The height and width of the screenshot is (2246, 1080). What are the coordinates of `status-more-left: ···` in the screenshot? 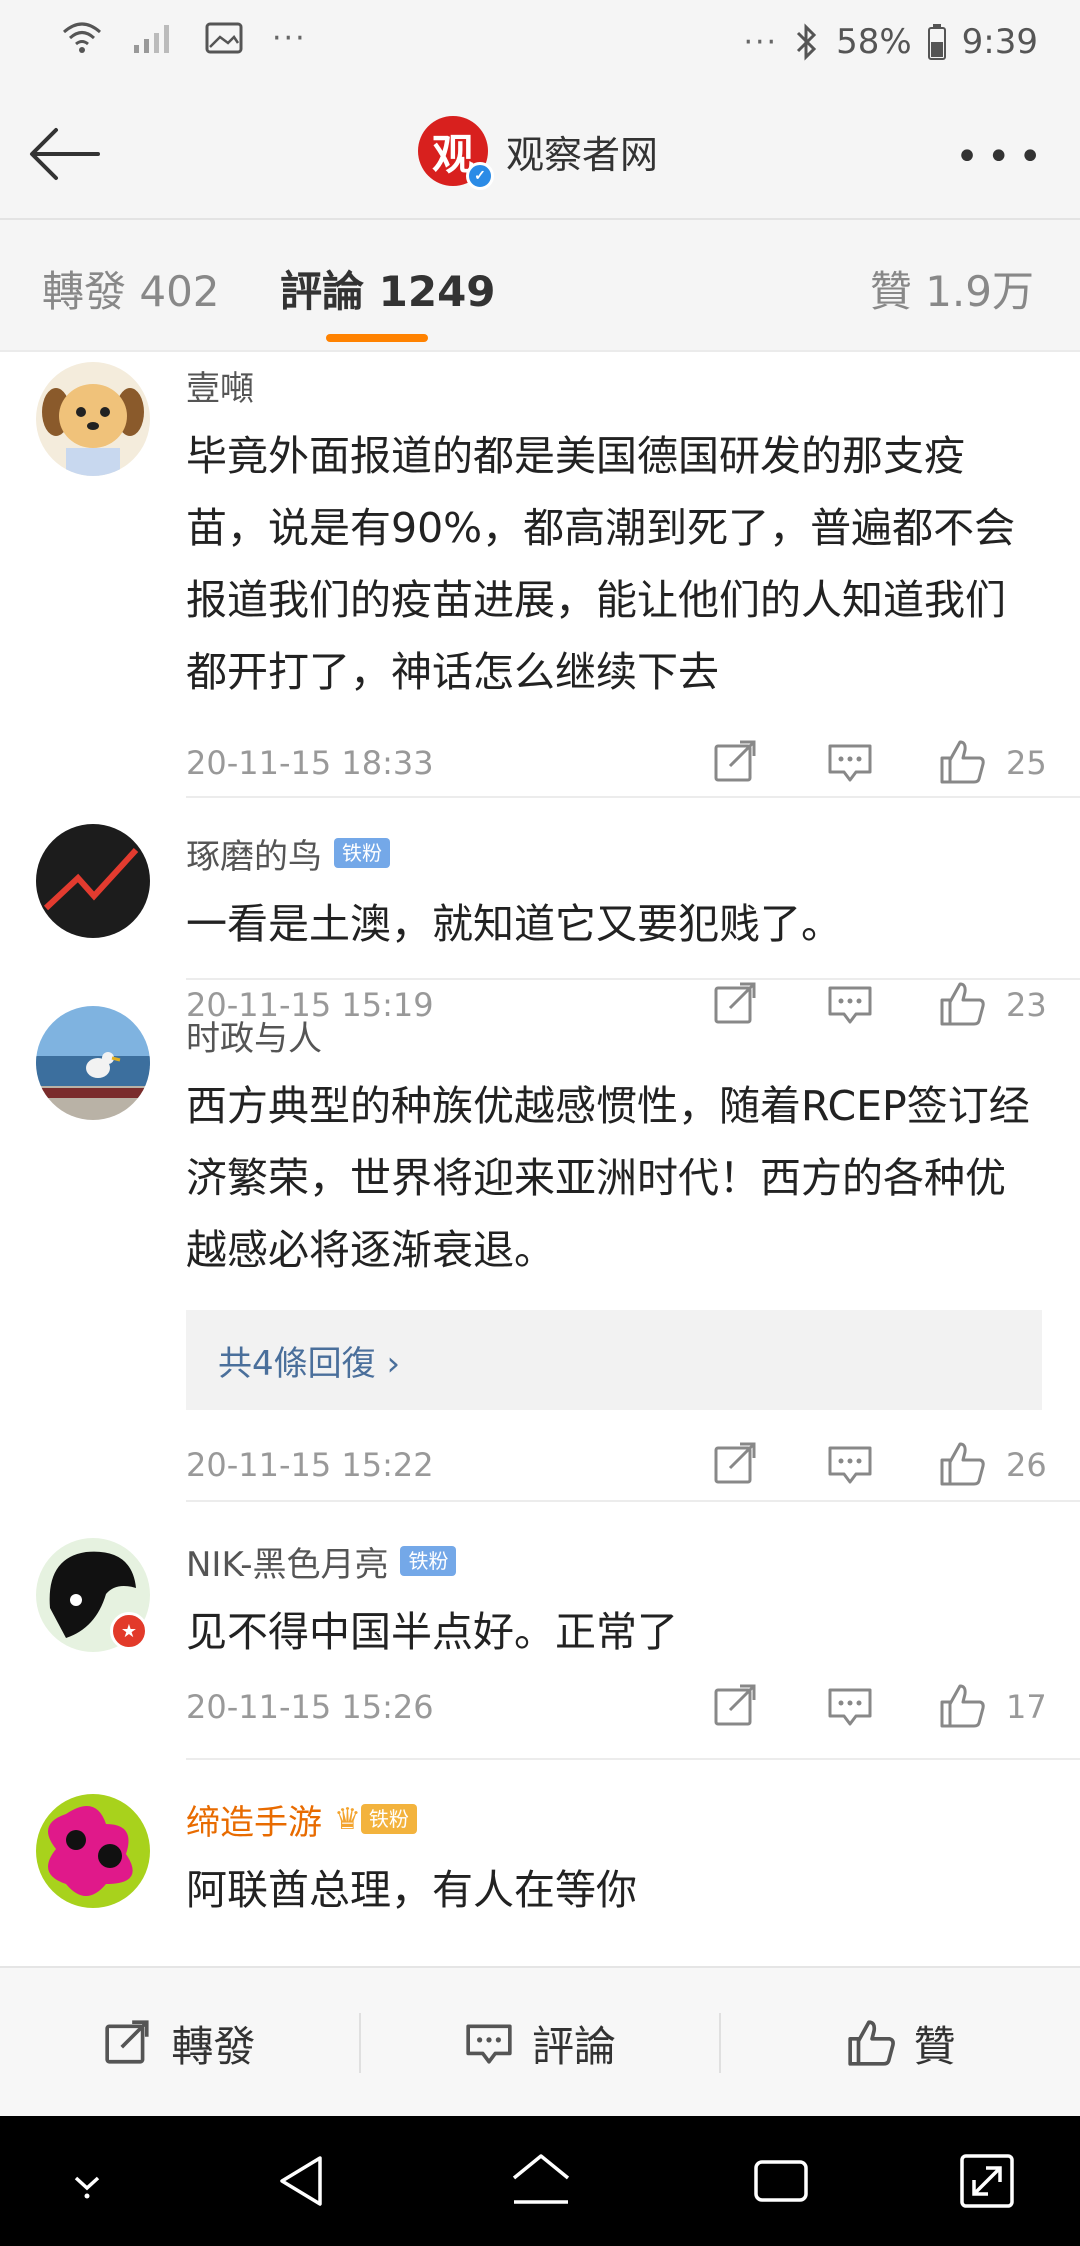 It's located at (289, 38).